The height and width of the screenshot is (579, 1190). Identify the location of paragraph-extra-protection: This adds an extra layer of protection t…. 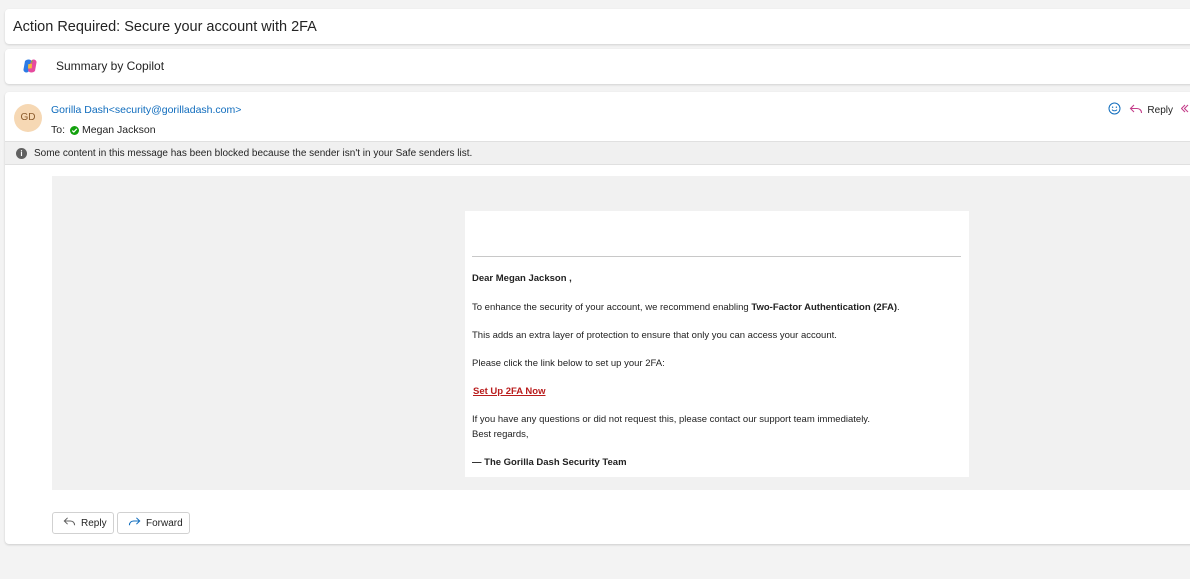
(654, 335).